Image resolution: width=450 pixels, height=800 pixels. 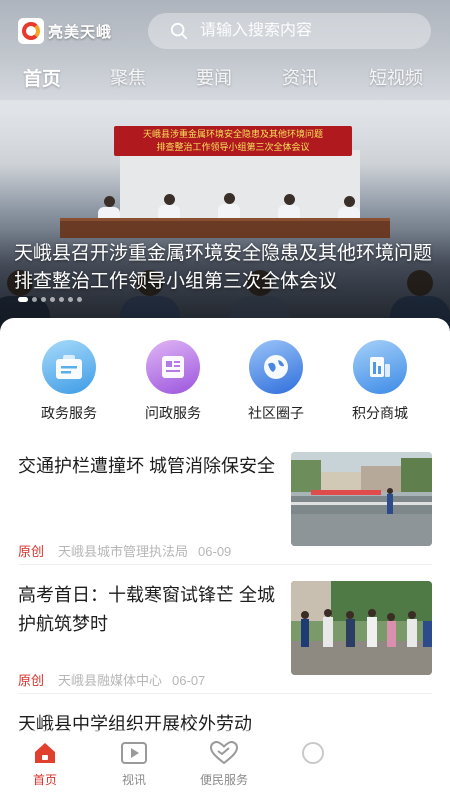 I want to click on nav-home: 首页, so click(x=45, y=763).